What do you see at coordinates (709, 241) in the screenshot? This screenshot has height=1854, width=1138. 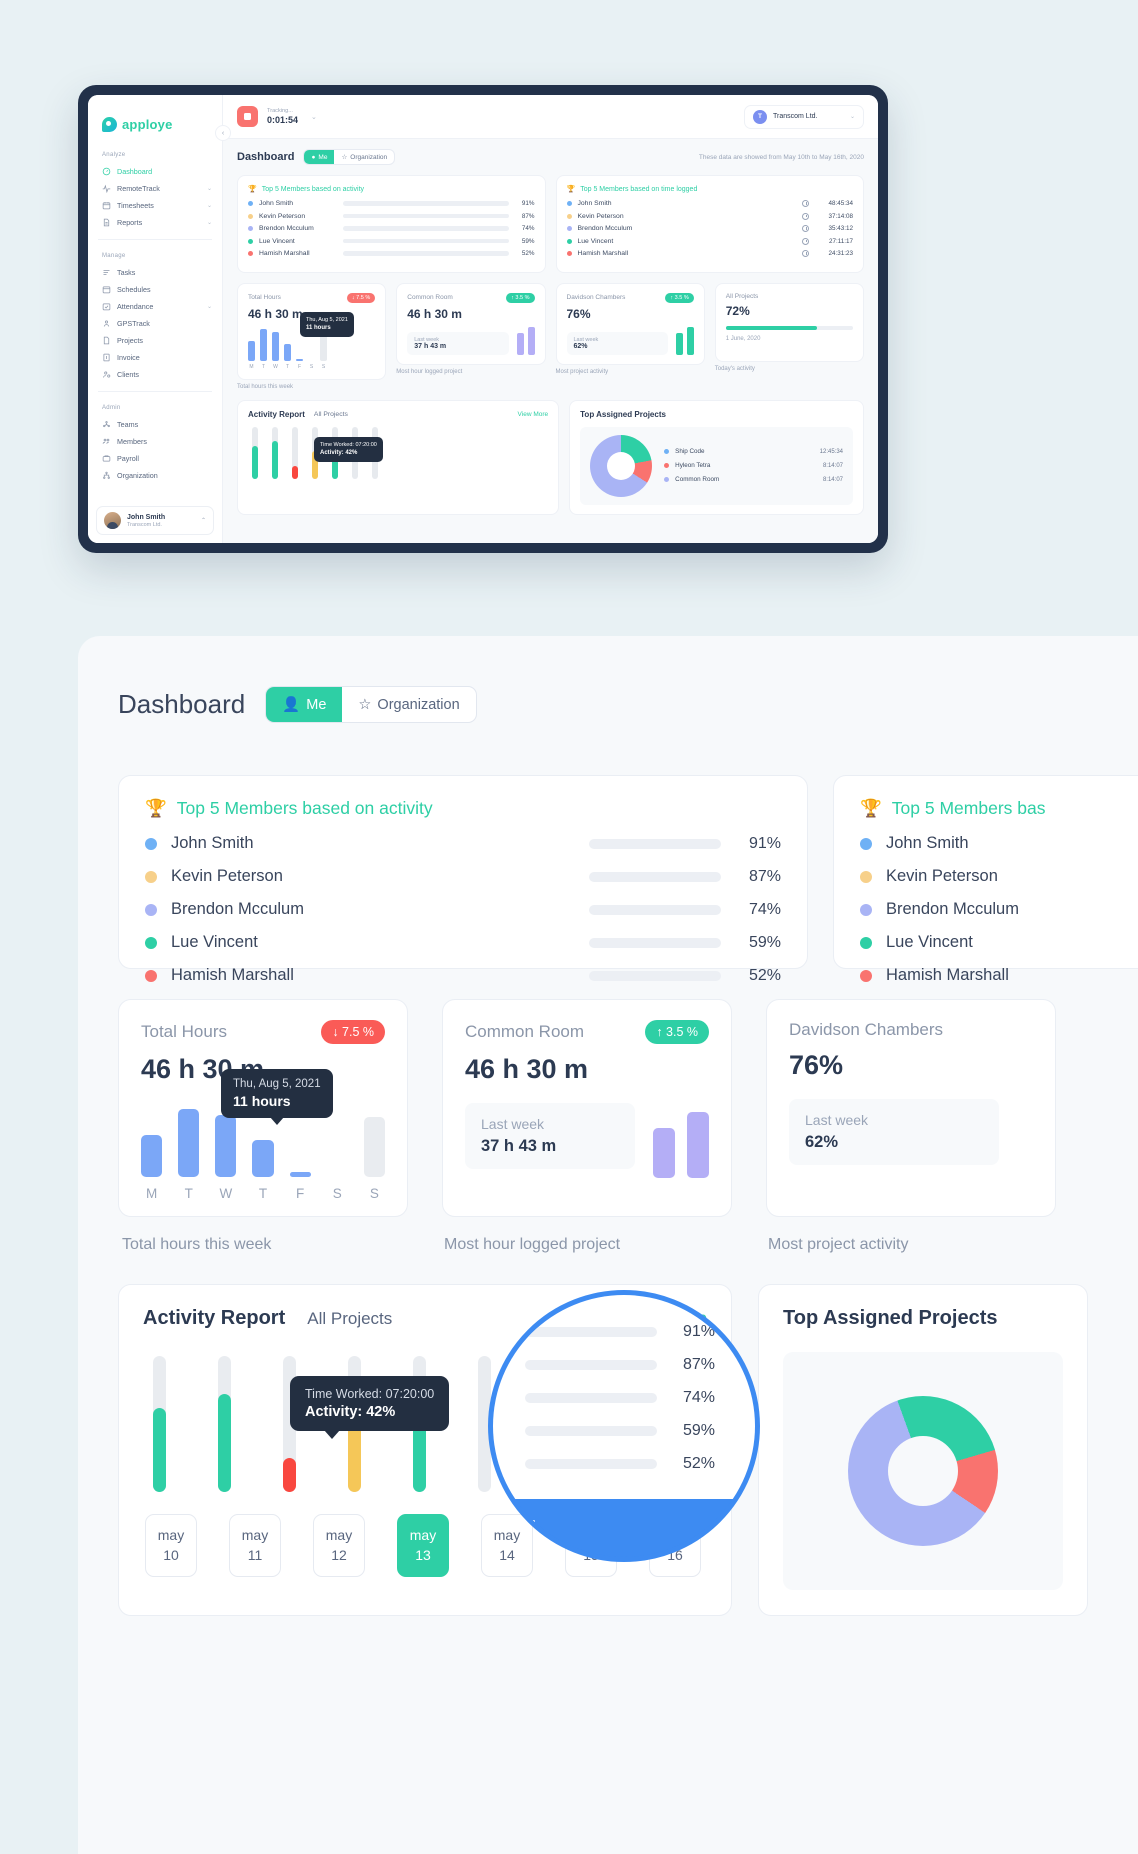 I see `list-item: Lue Vincent 27:11:17` at bounding box center [709, 241].